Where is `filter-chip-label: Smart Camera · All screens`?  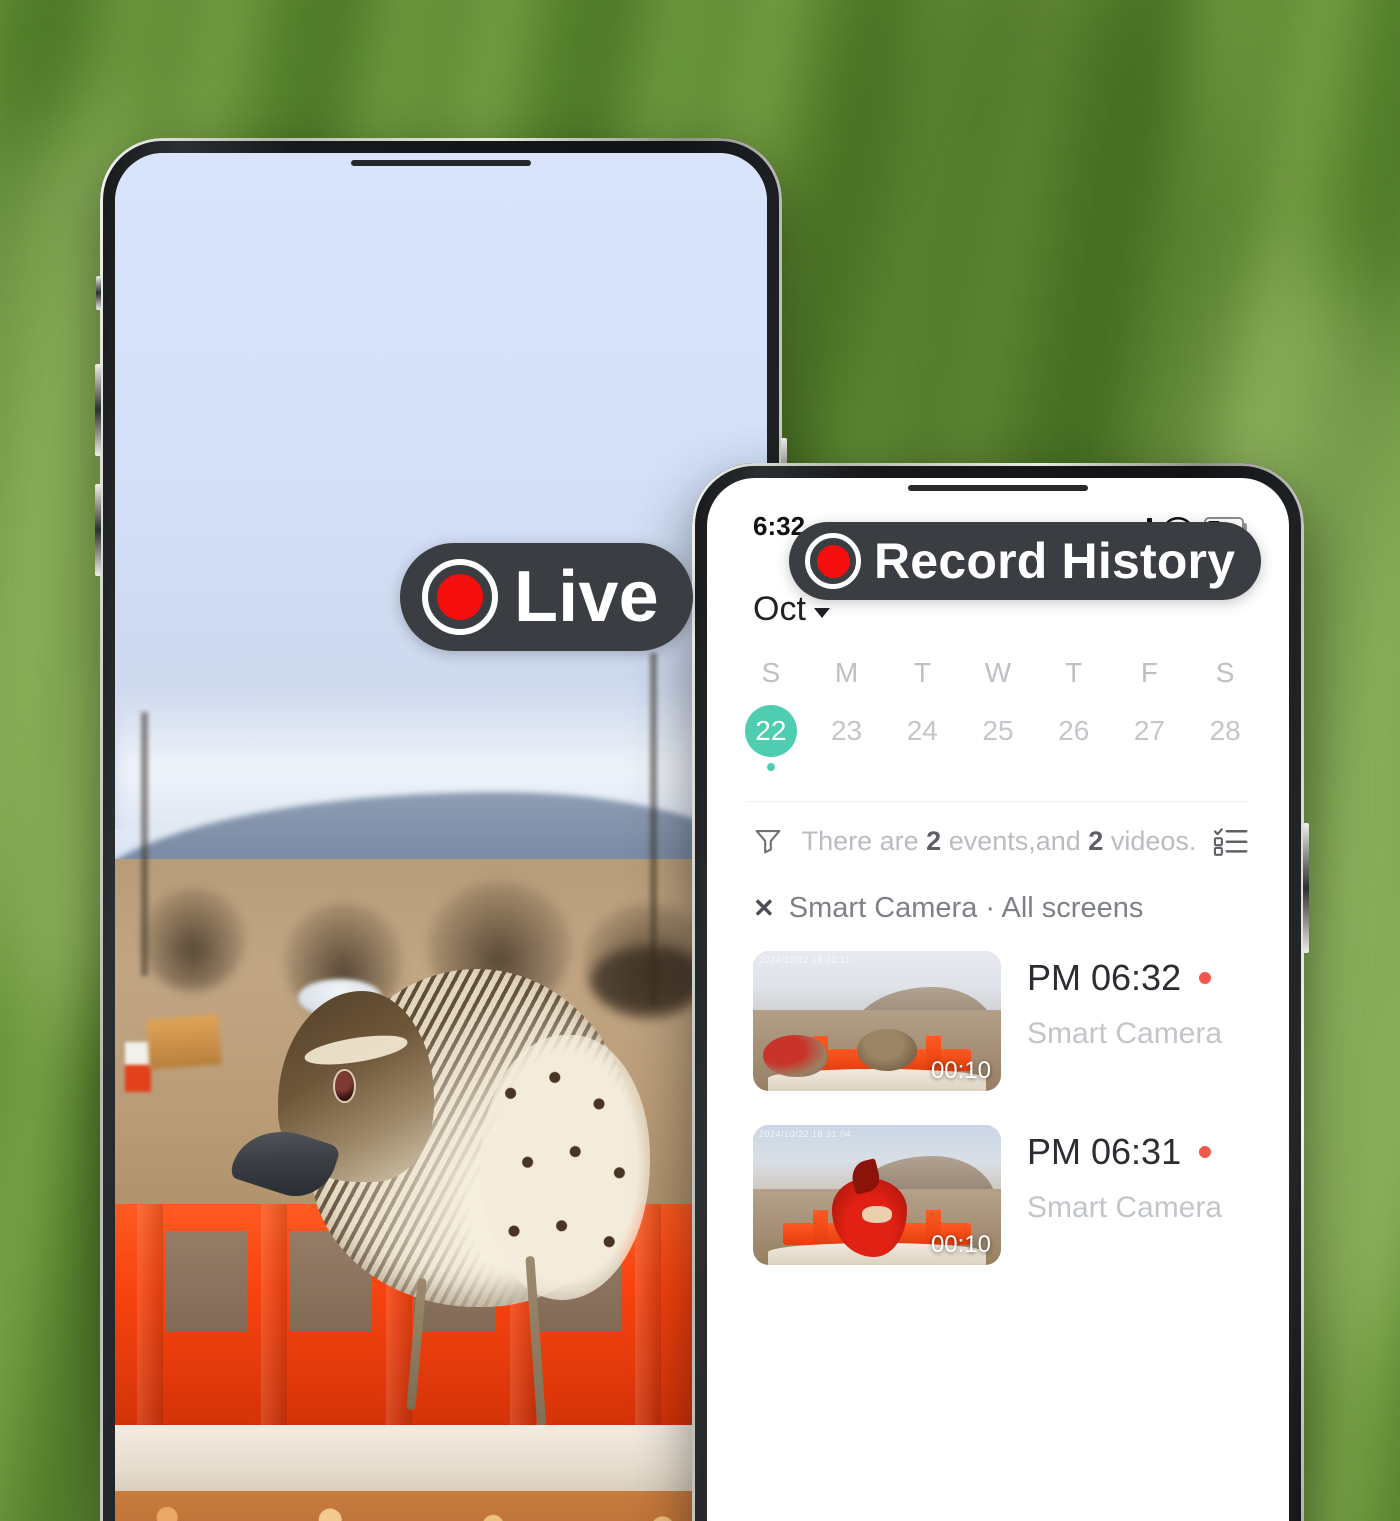
filter-chip-label: Smart Camera · All screens is located at coordinates (966, 908).